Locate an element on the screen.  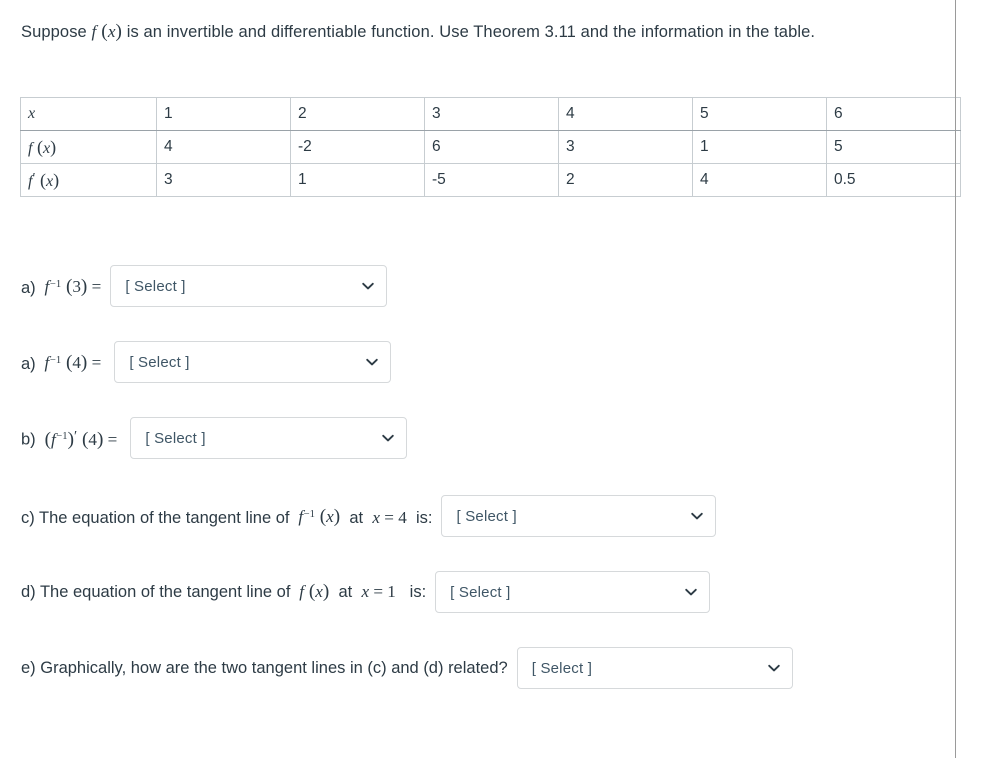
question-a1-label: a) f−1 (3) = is located at coordinates (61, 287).